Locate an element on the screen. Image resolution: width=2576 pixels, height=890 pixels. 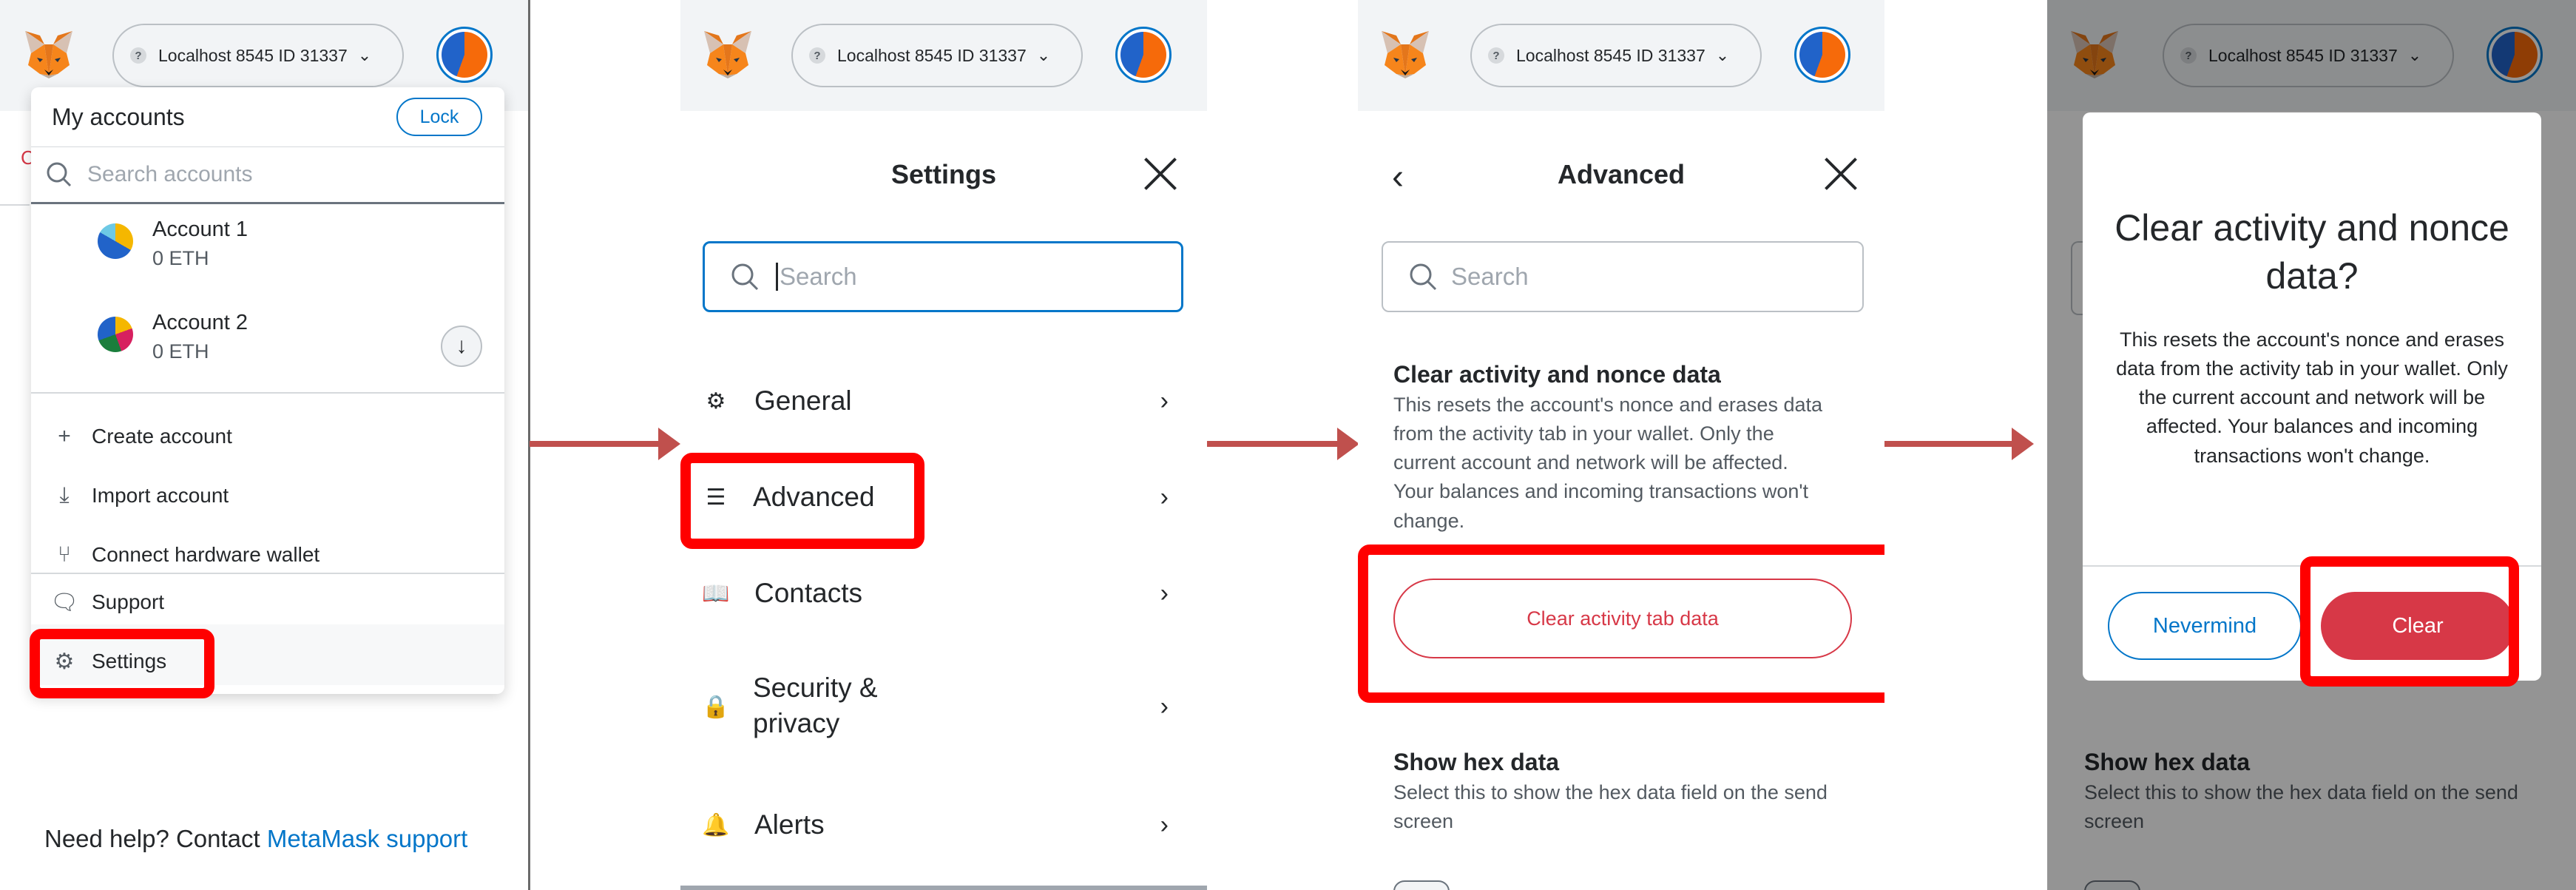
lock-button: Lock is located at coordinates (439, 117).